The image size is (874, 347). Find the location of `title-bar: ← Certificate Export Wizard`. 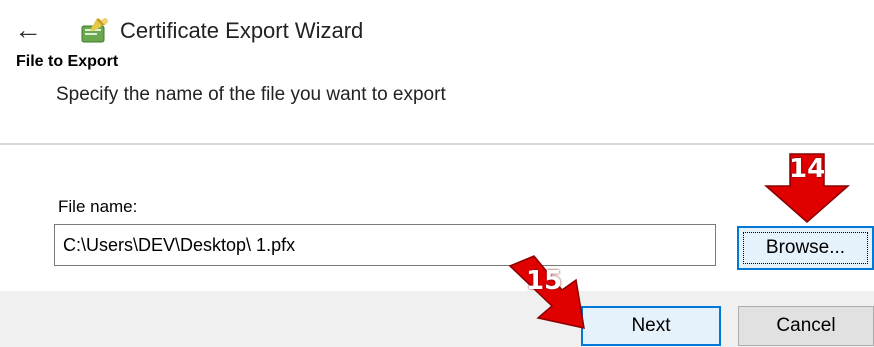

title-bar: ← Certificate Export Wizard is located at coordinates (437, 30).